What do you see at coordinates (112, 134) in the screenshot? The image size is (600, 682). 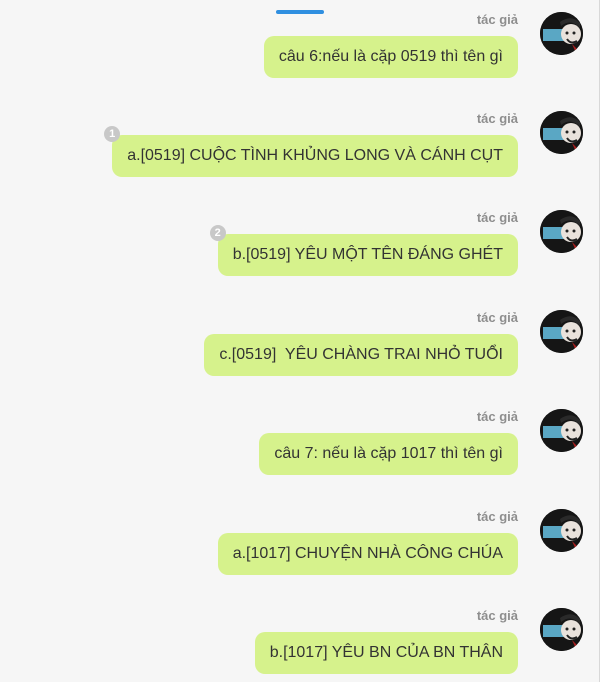 I see `reaction-count-badge: 1` at bounding box center [112, 134].